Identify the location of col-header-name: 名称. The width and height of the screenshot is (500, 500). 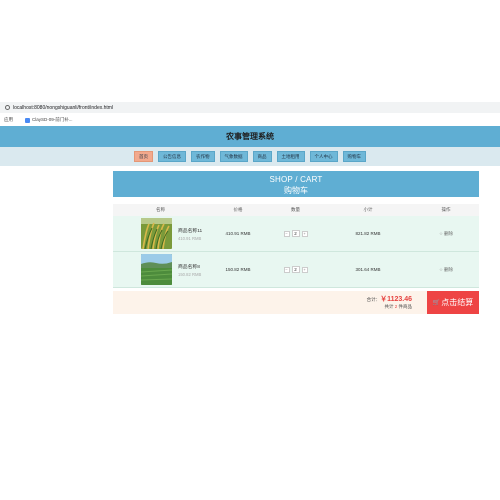
(160, 209).